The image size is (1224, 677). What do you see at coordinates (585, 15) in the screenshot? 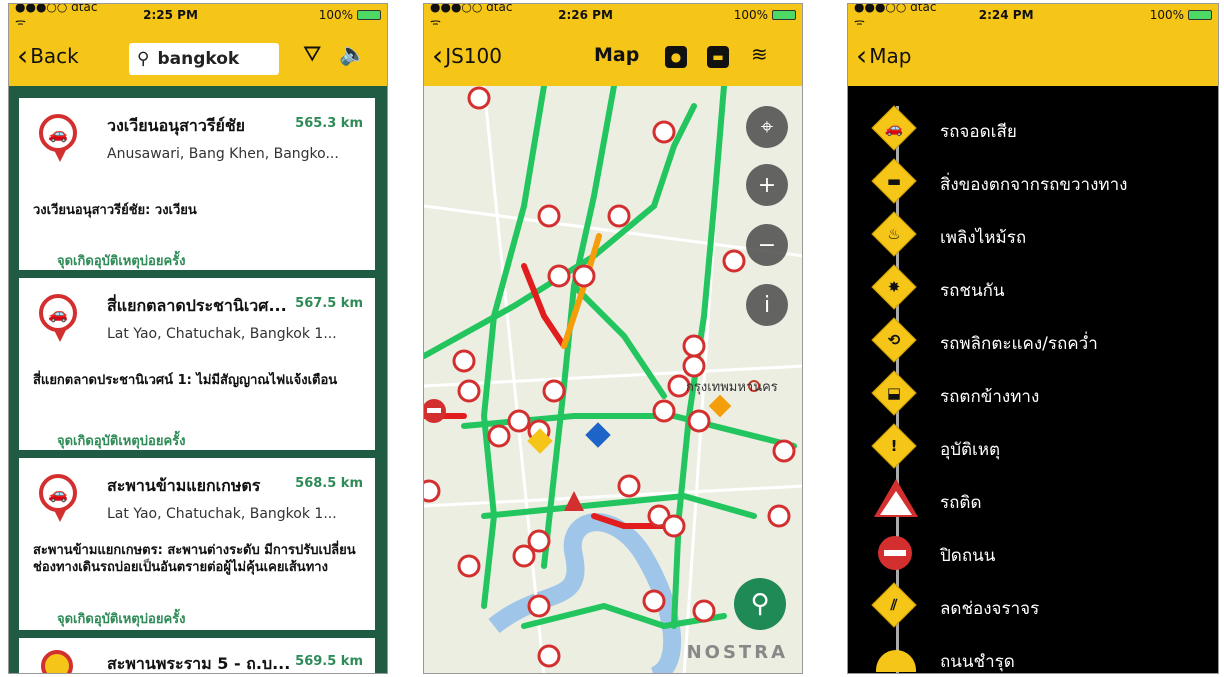
I see `clock: 2:26 PM` at bounding box center [585, 15].